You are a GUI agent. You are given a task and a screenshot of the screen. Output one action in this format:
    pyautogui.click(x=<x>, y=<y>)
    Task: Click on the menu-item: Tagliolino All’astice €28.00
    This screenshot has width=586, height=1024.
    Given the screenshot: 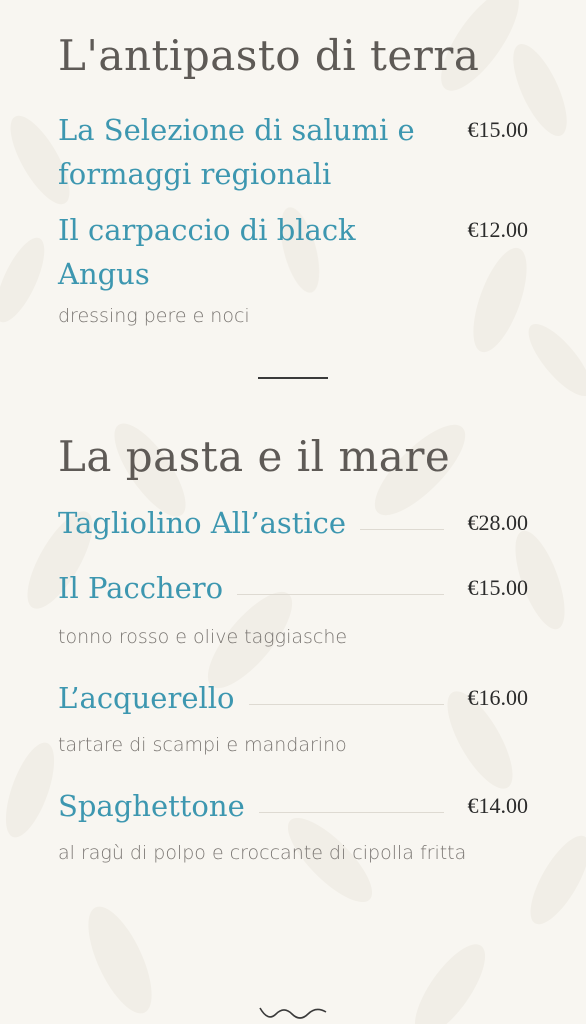 What is the action you would take?
    pyautogui.click(x=293, y=523)
    